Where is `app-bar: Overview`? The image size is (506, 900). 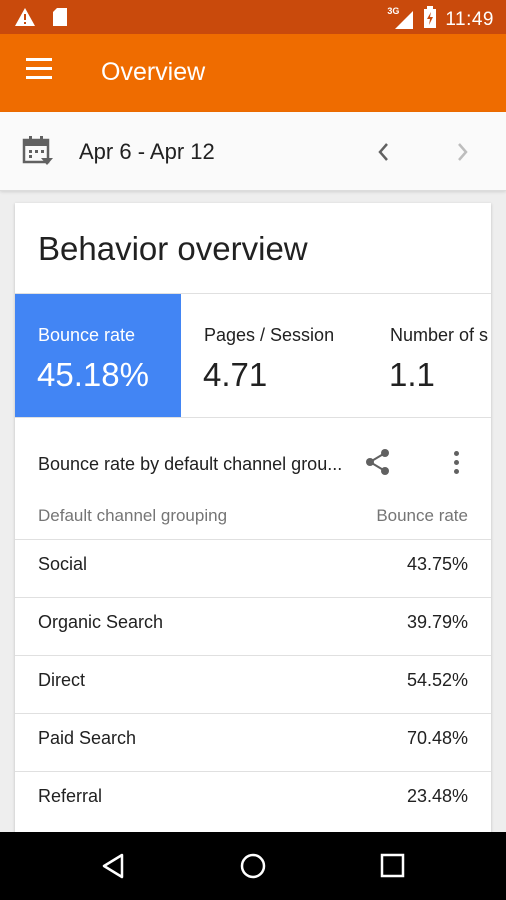
app-bar: Overview is located at coordinates (253, 73).